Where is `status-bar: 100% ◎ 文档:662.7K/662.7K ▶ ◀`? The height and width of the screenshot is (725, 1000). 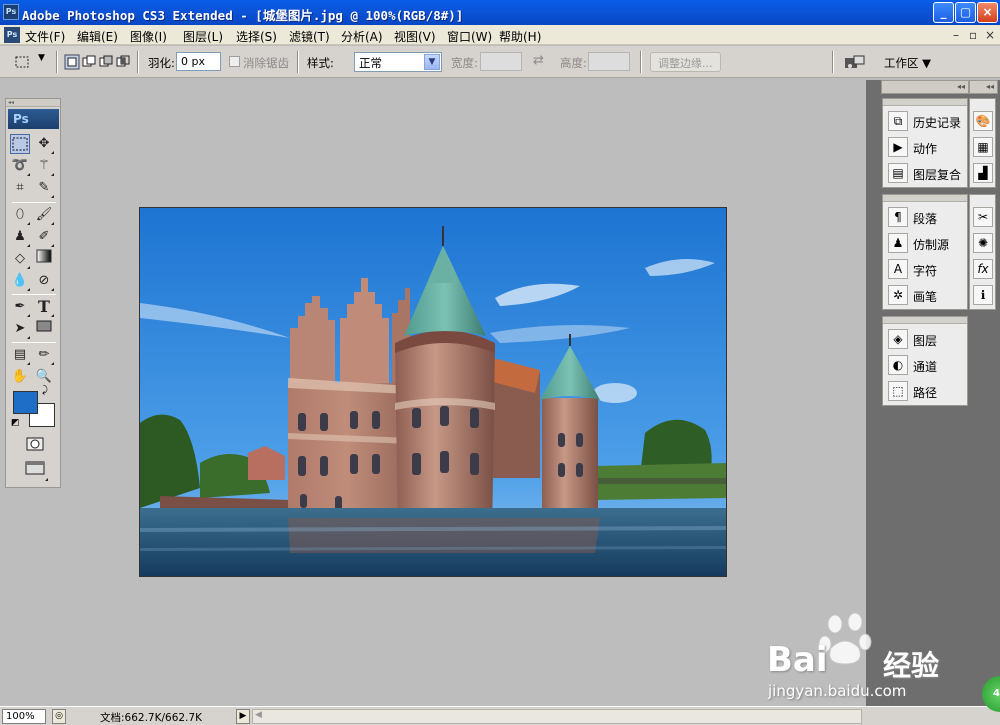 status-bar: 100% ◎ 文档:662.7K/662.7K ▶ ◀ is located at coordinates (500, 715).